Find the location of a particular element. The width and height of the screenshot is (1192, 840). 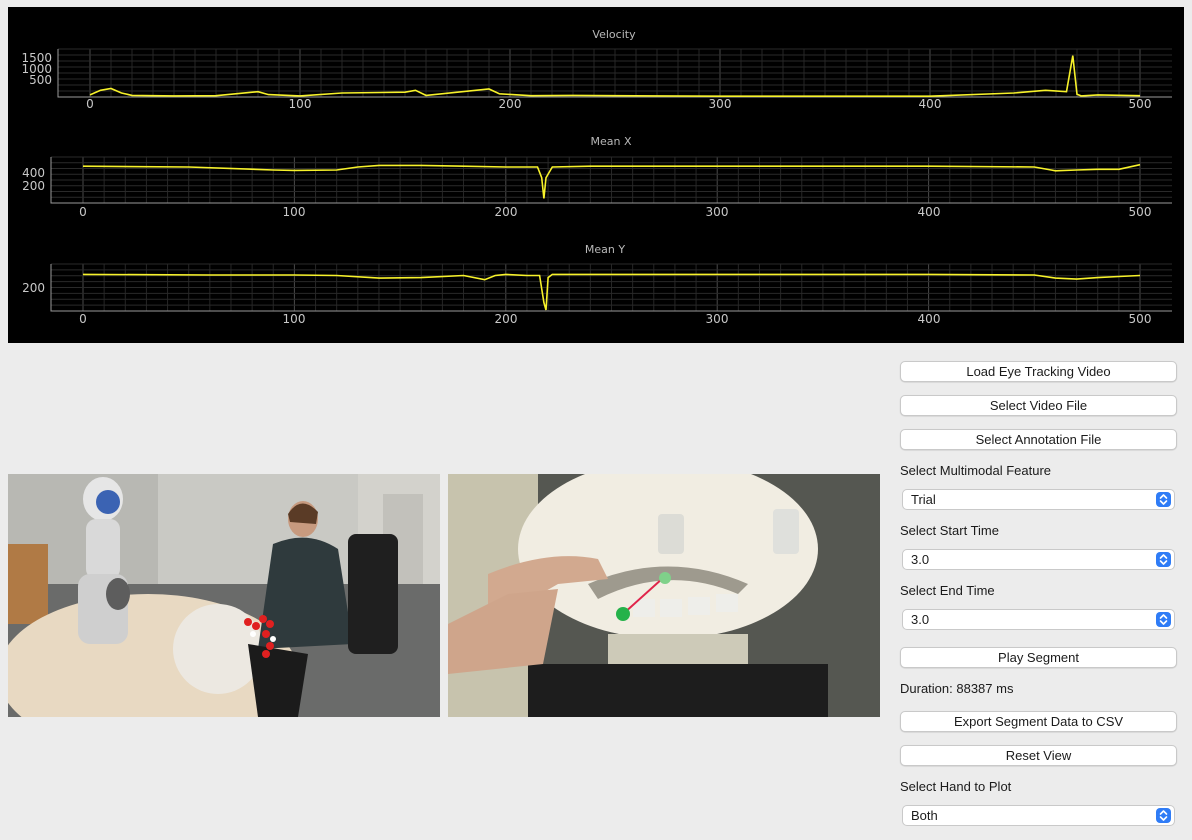

external-camera-video is located at coordinates (224, 595).